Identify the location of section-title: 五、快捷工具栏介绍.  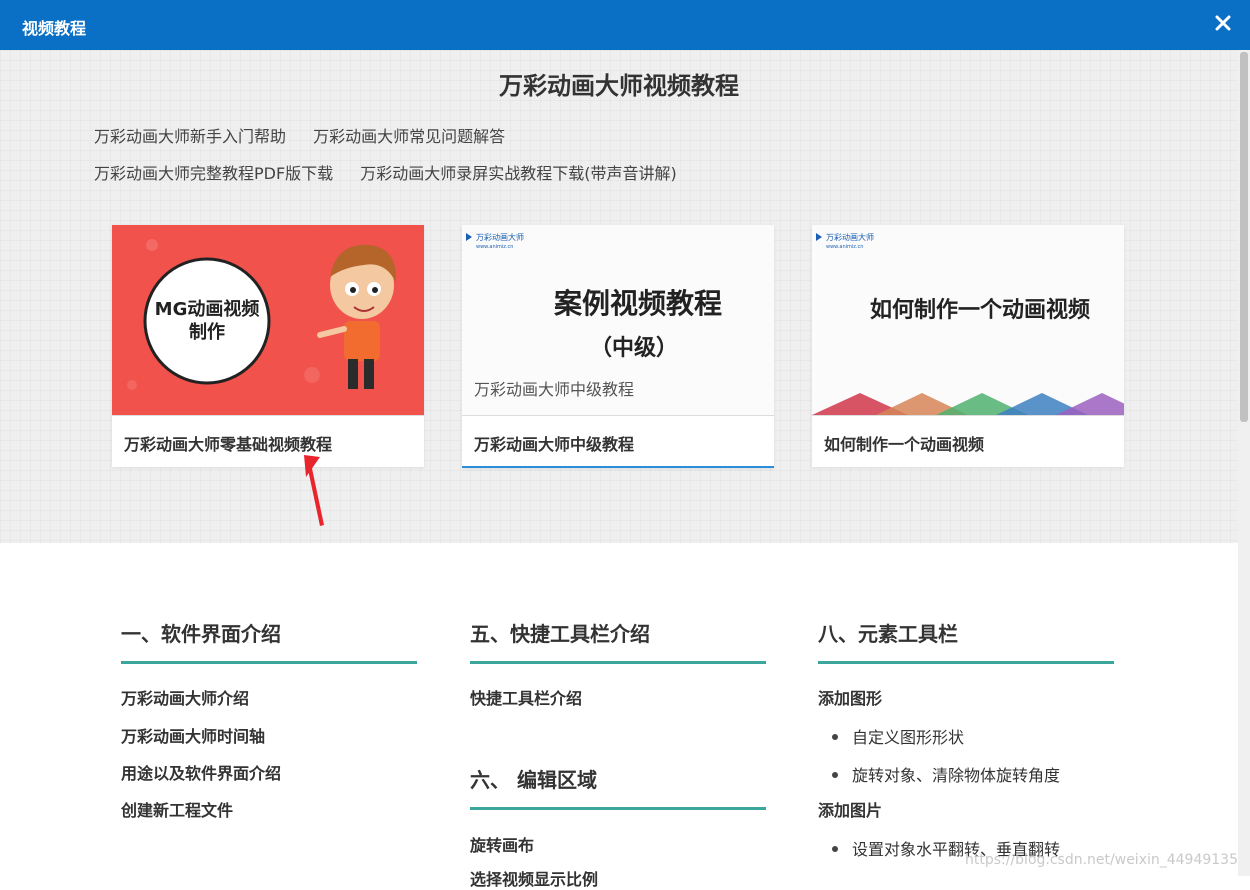
(618, 641).